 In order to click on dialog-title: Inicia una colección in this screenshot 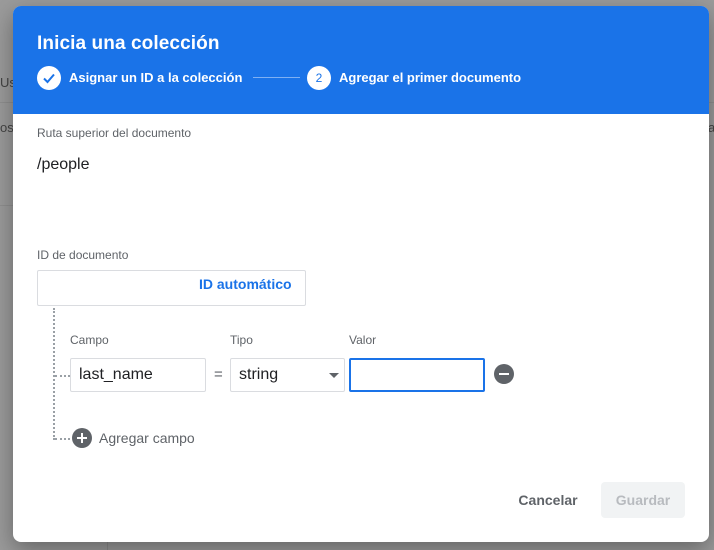, I will do `click(128, 43)`.